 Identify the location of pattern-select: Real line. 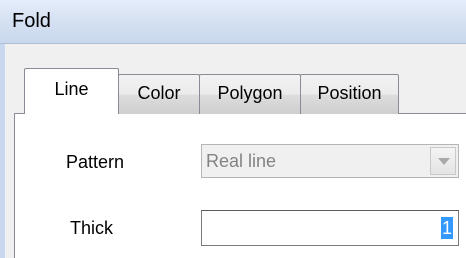
(330, 161).